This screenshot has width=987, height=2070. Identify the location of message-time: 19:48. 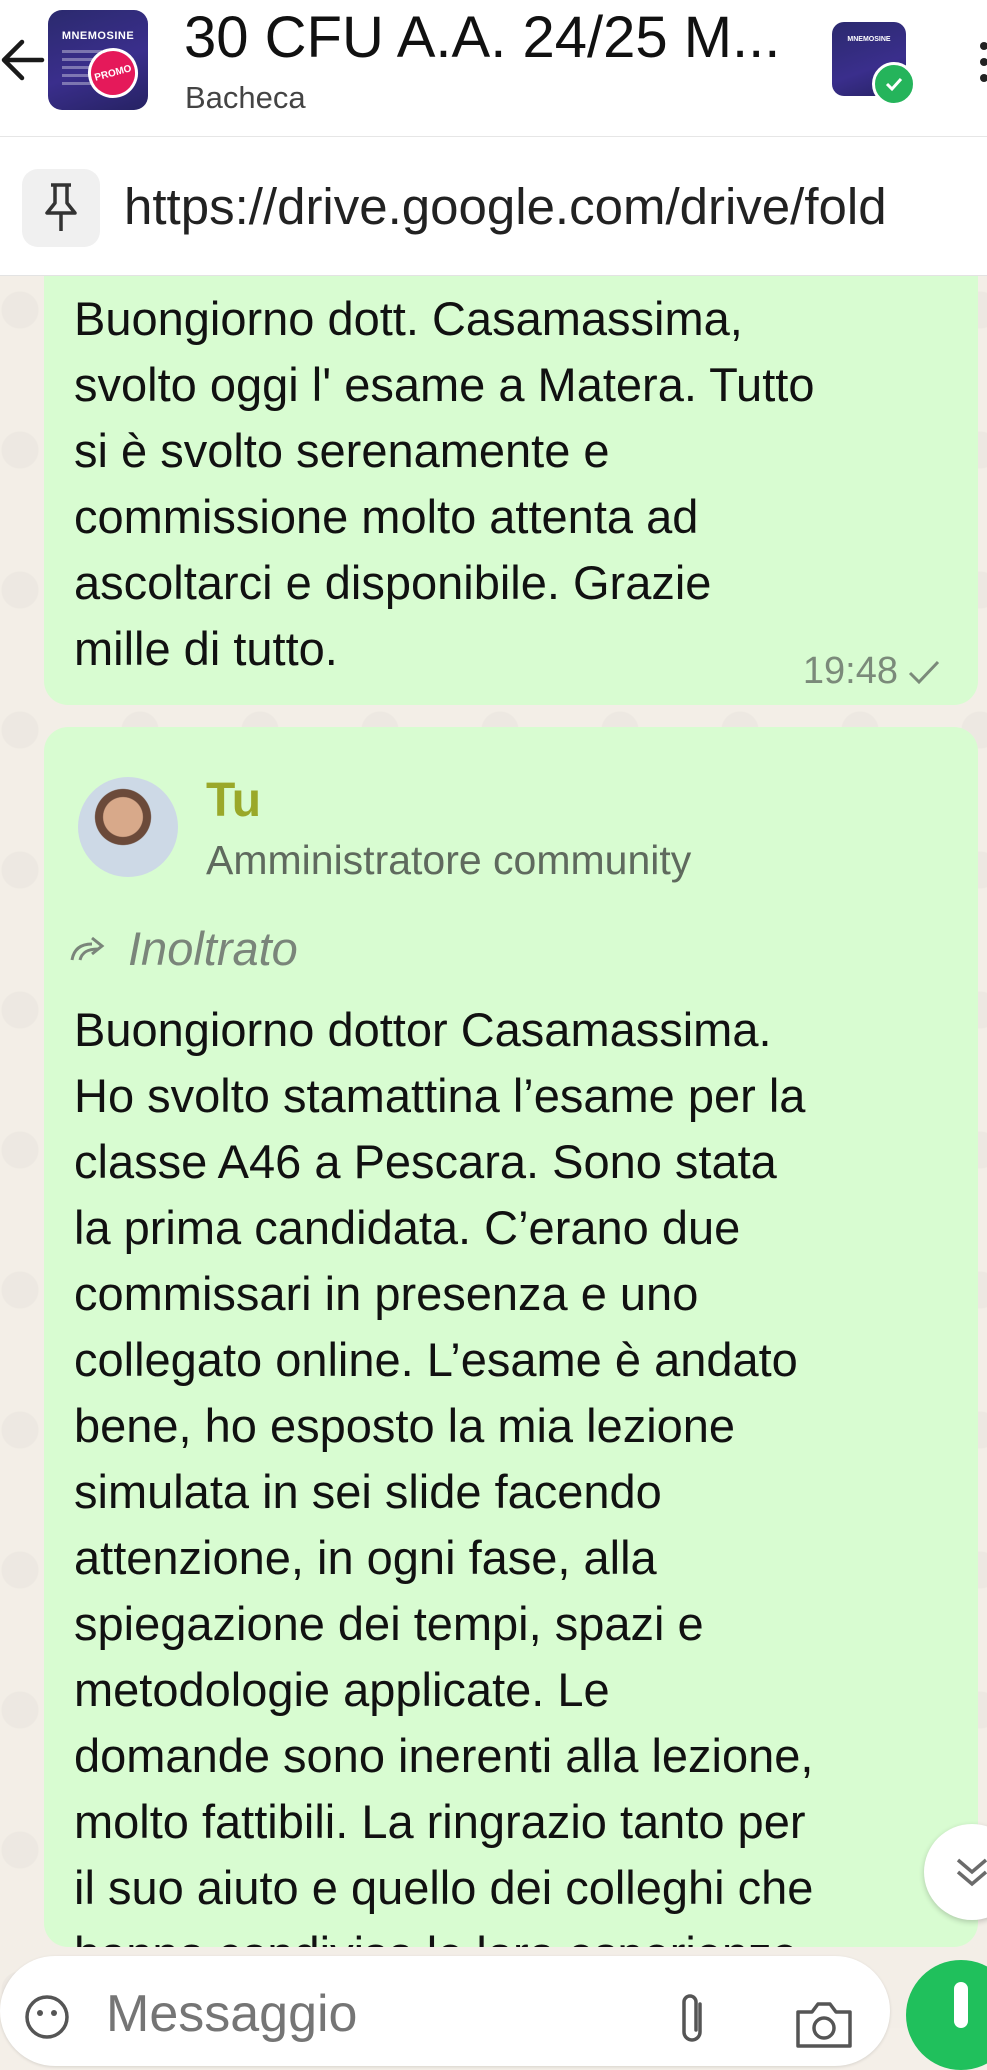
(850, 671).